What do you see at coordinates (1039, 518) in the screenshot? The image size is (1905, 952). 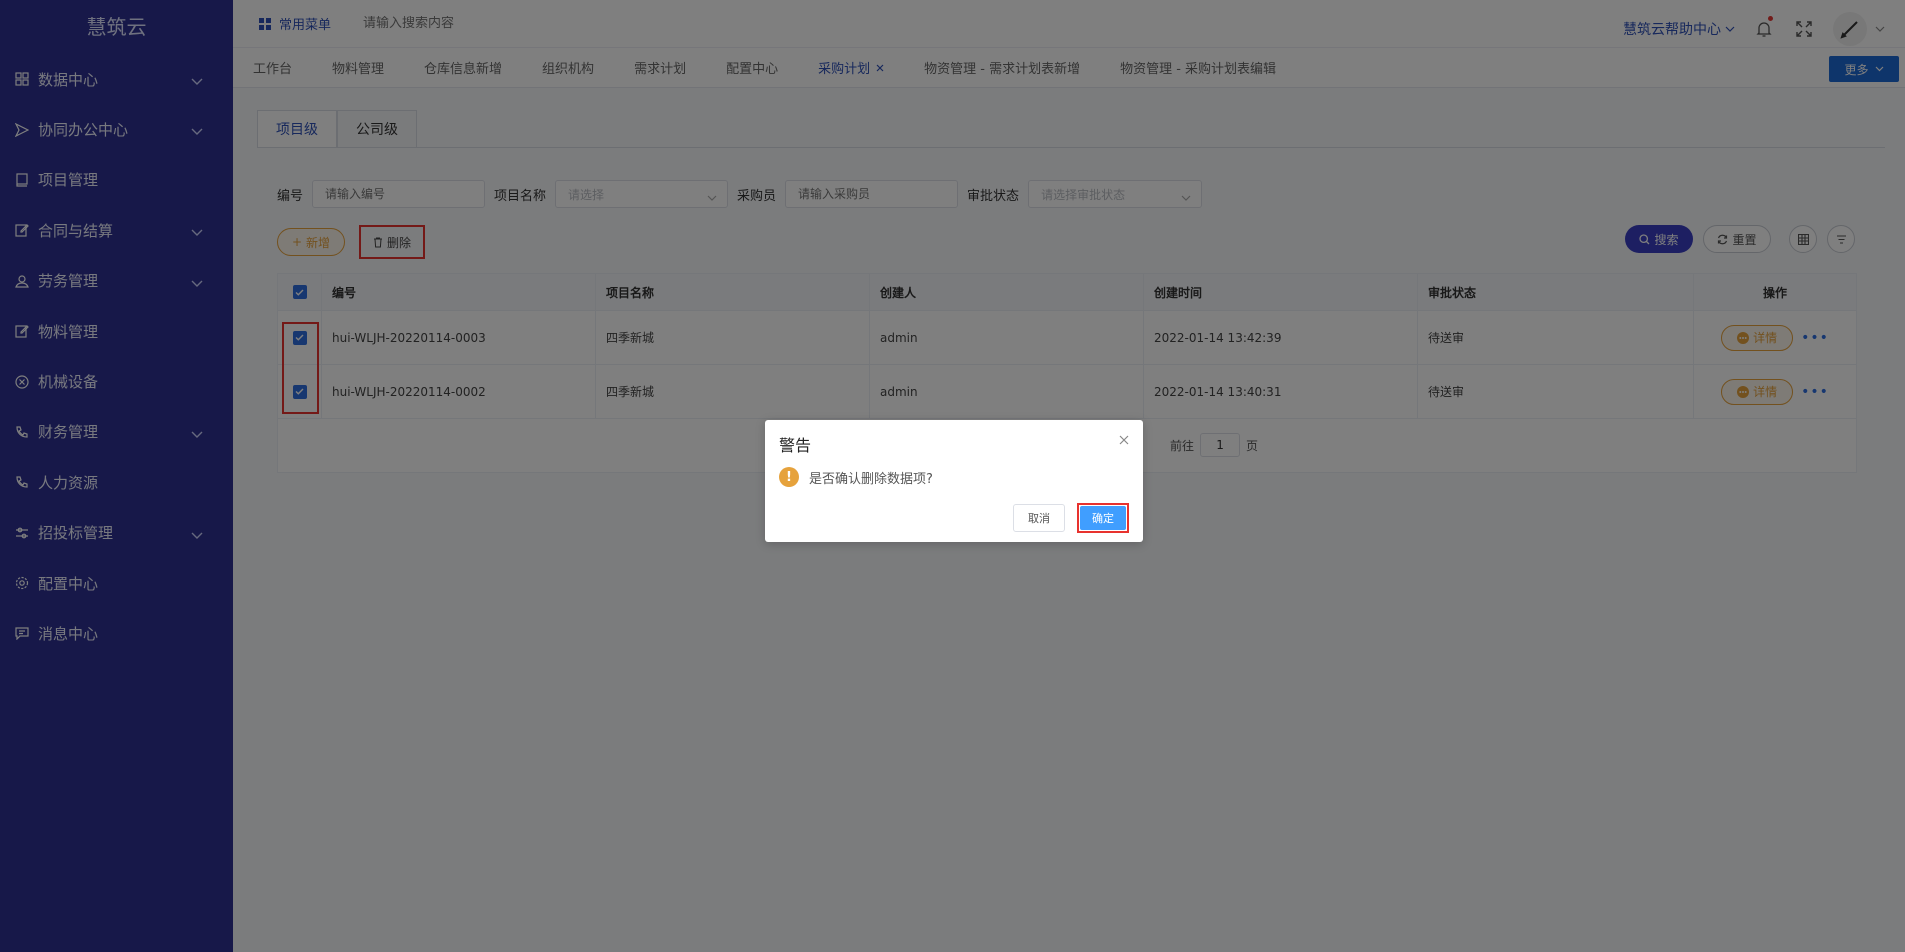 I see `cancel-button: 取消` at bounding box center [1039, 518].